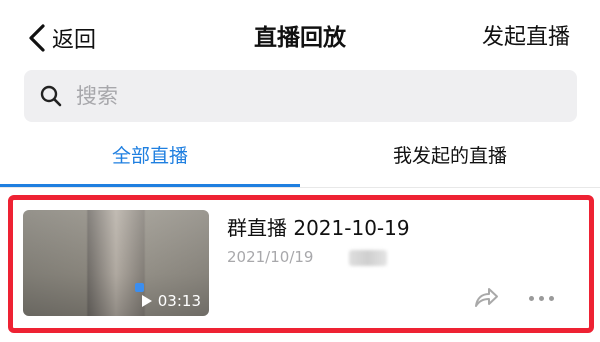  What do you see at coordinates (486, 299) in the screenshot?
I see `share-icon` at bounding box center [486, 299].